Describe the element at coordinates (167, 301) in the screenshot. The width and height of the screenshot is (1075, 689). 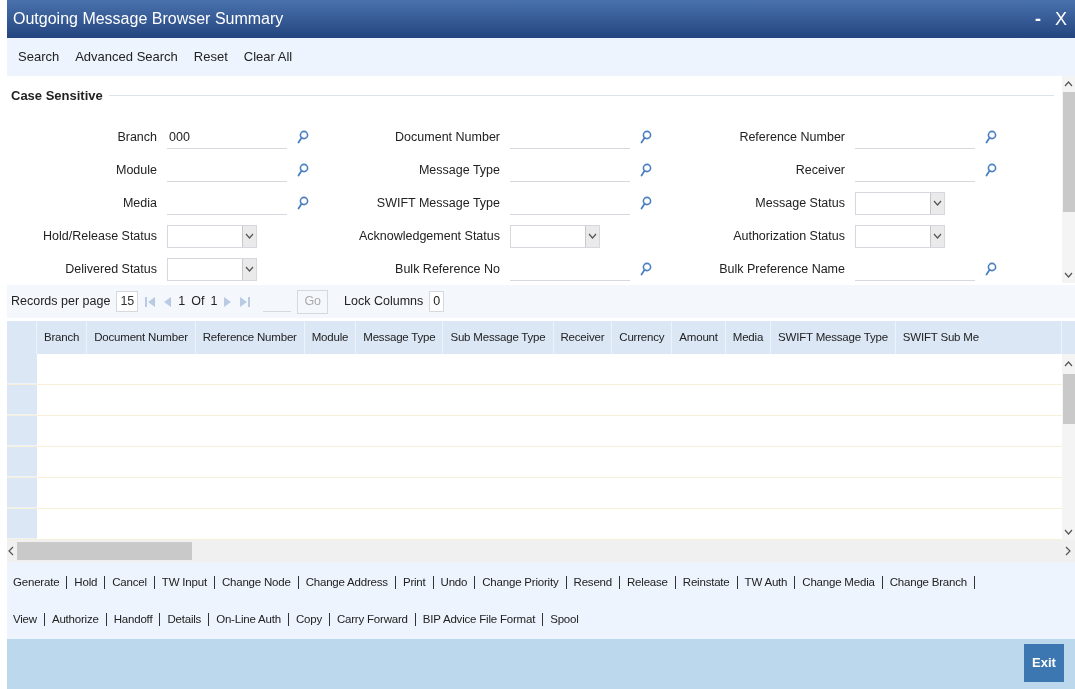
I see `previous-page-icon` at that location.